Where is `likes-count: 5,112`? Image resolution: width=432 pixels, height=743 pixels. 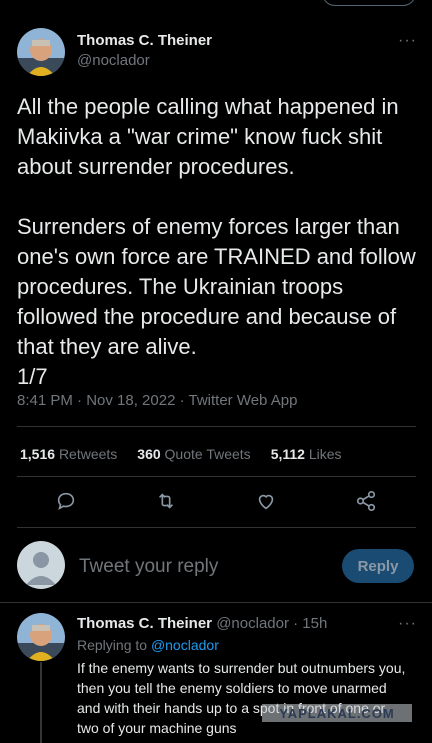 likes-count: 5,112 is located at coordinates (287, 454).